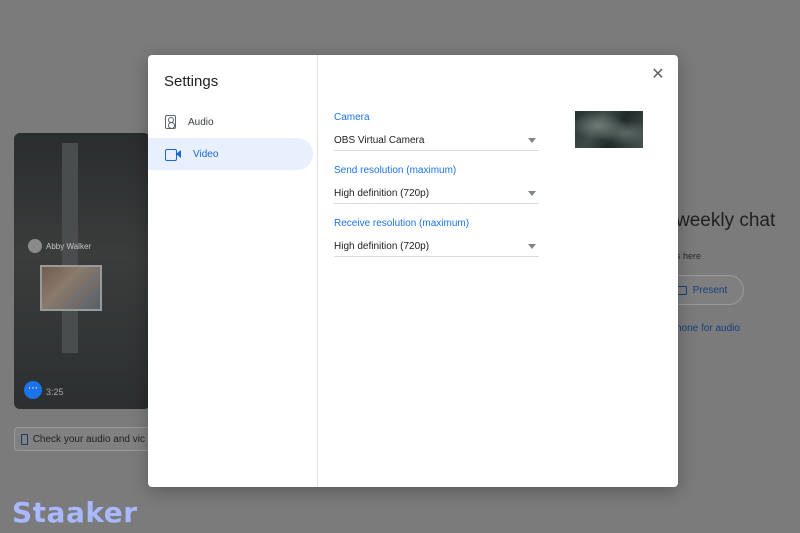  I want to click on nav-item-audio: Audio, so click(230, 122).